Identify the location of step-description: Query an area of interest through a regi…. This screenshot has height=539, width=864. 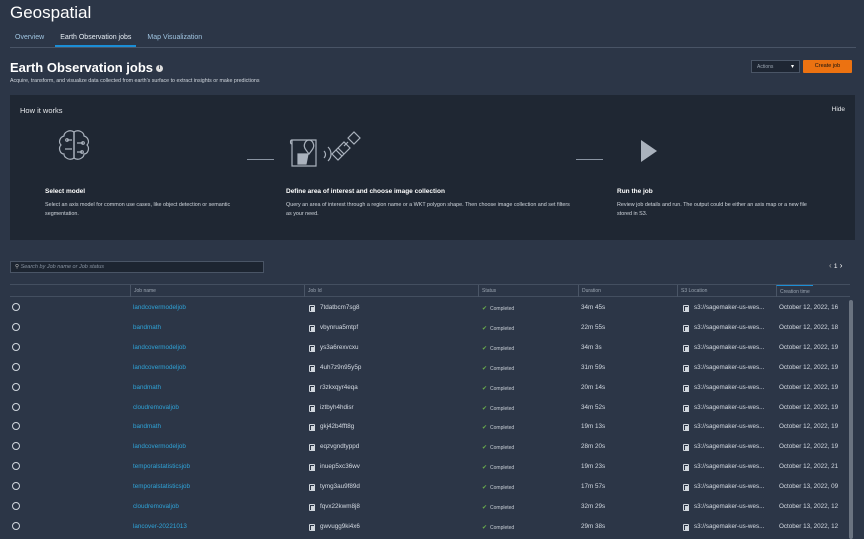
(428, 209).